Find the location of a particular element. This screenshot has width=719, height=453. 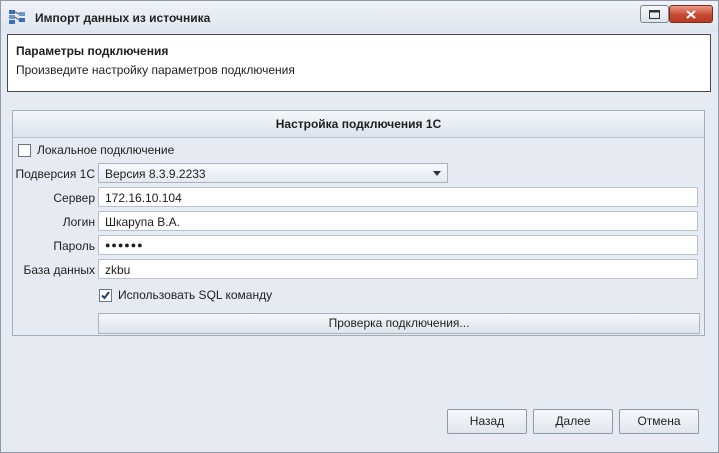

use-sql-label: Использовать SQL команду is located at coordinates (195, 295).